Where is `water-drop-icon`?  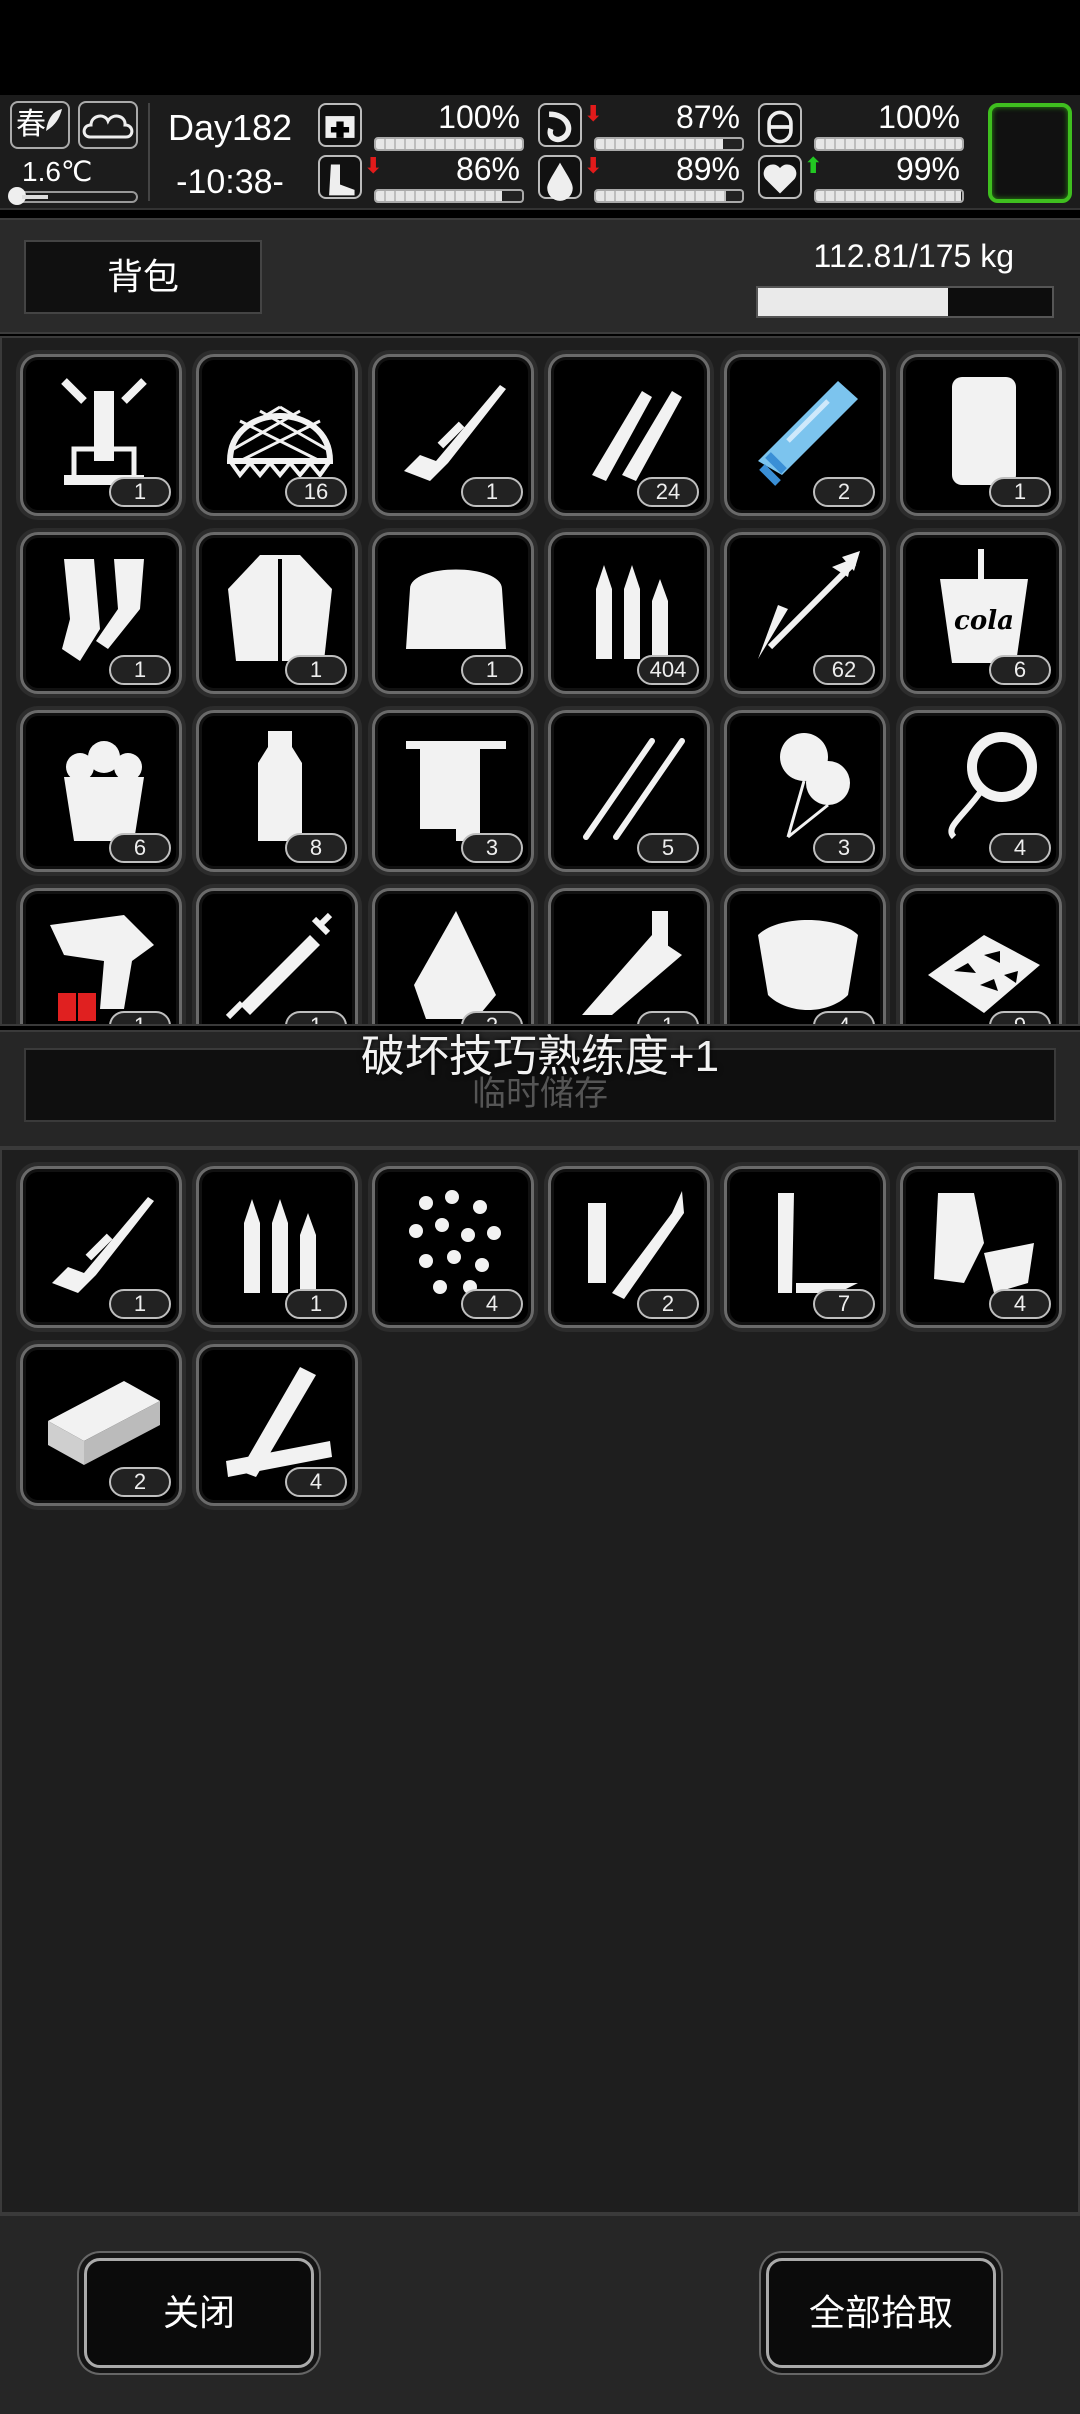 water-drop-icon is located at coordinates (560, 178).